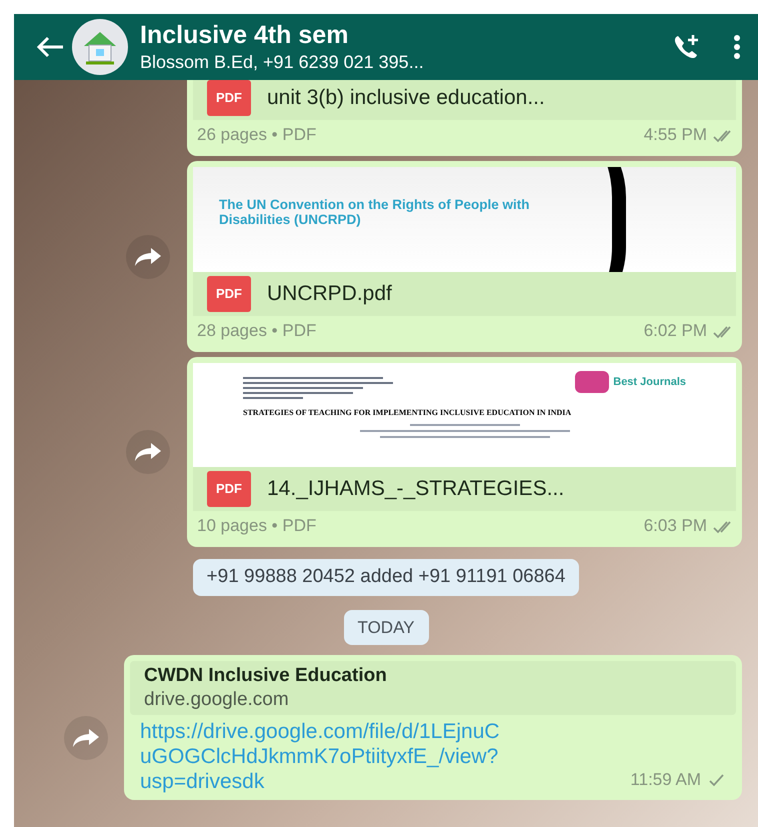 The width and height of the screenshot is (758, 827). What do you see at coordinates (374, 212) in the screenshot?
I see `slide-heading: The UN Convention on the Rights of People with Disabilities (UNCRPD)` at bounding box center [374, 212].